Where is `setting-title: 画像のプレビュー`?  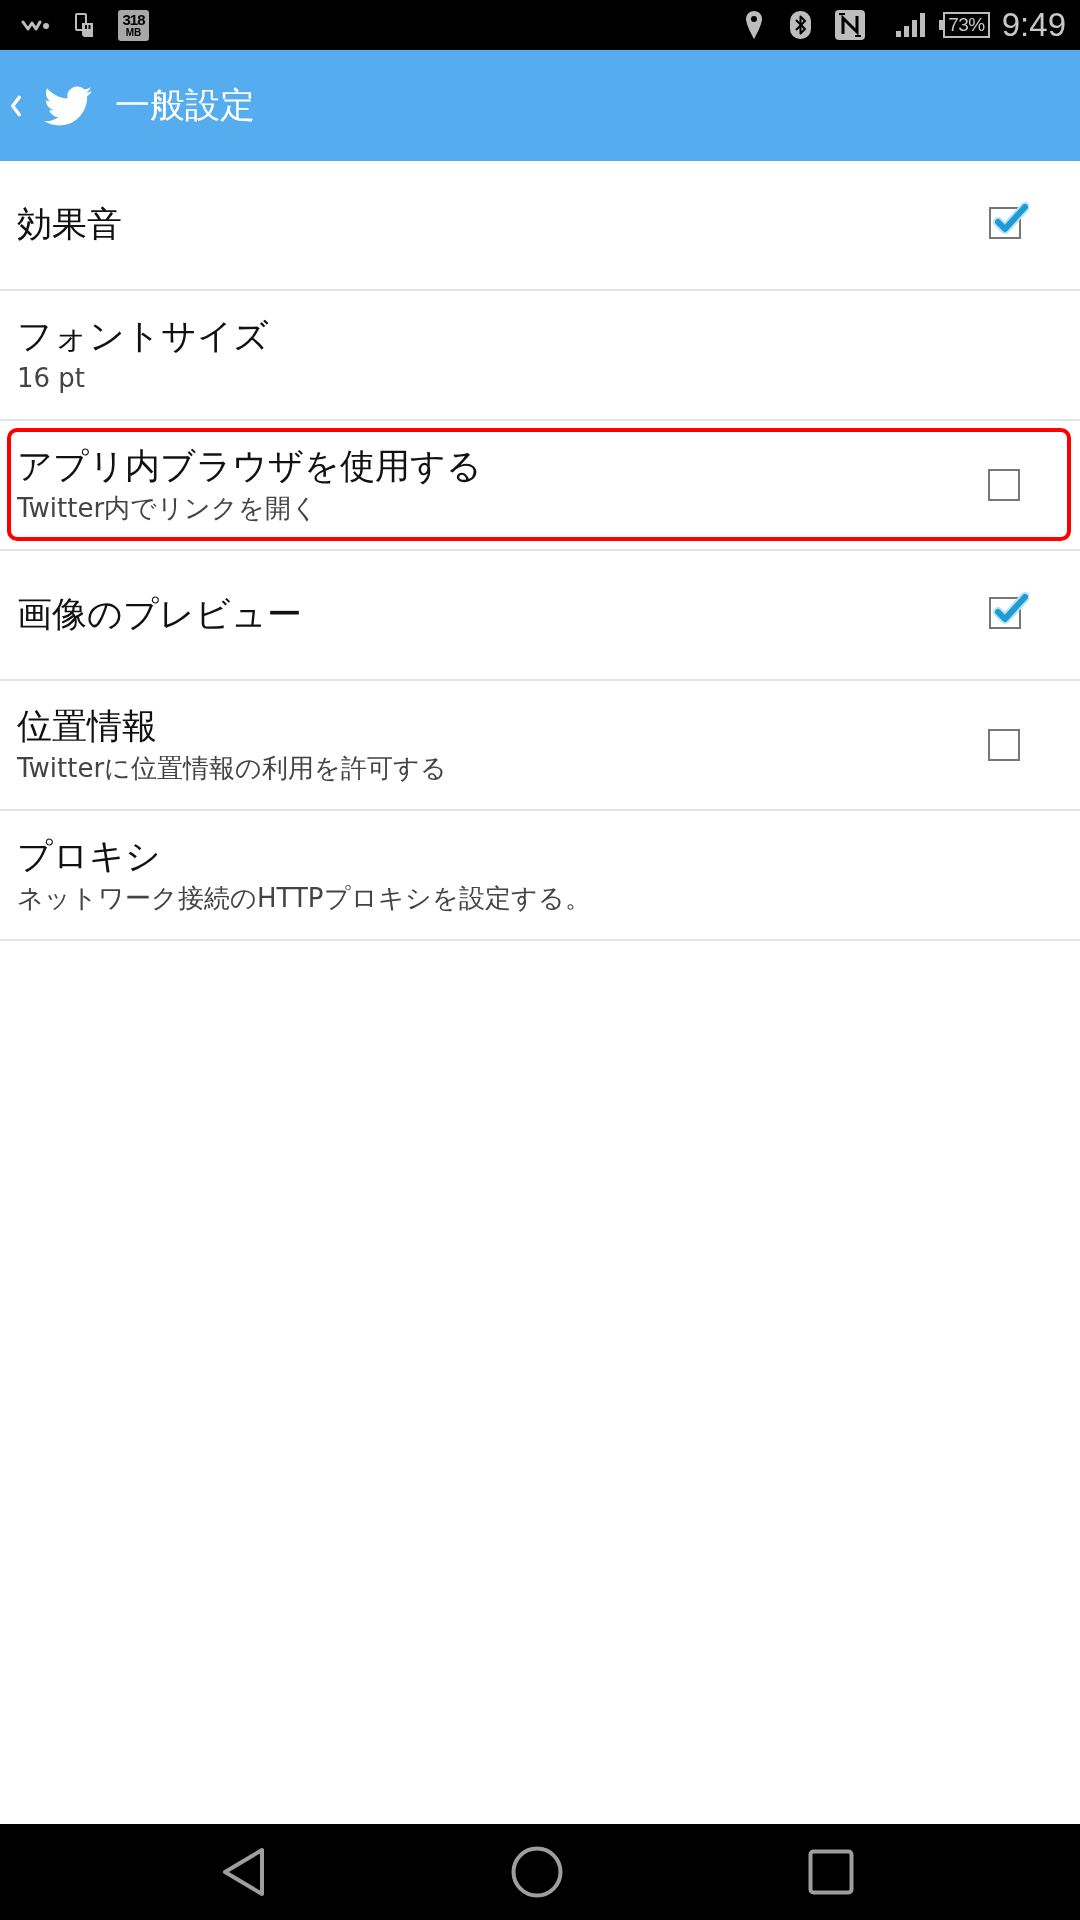
setting-title: 画像のプレビュー is located at coordinates (159, 615).